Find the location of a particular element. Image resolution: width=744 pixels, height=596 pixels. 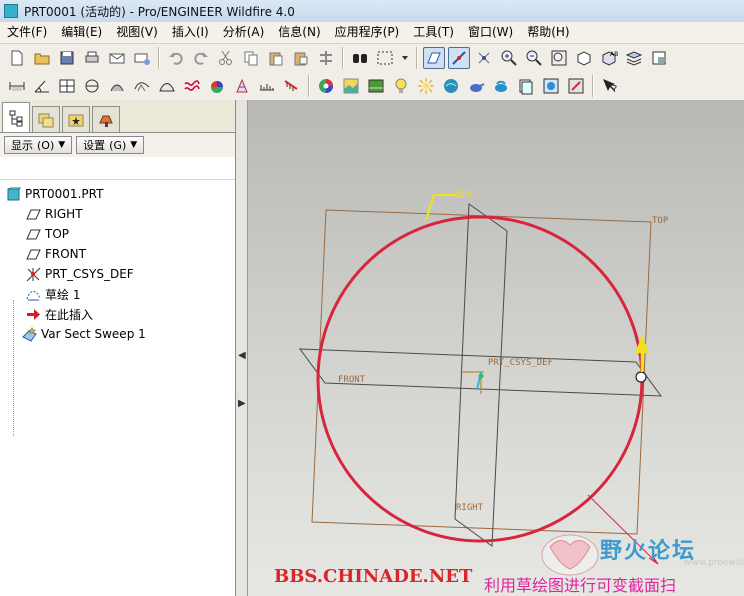

tree-item-top: TOP is located at coordinates (117, 234).